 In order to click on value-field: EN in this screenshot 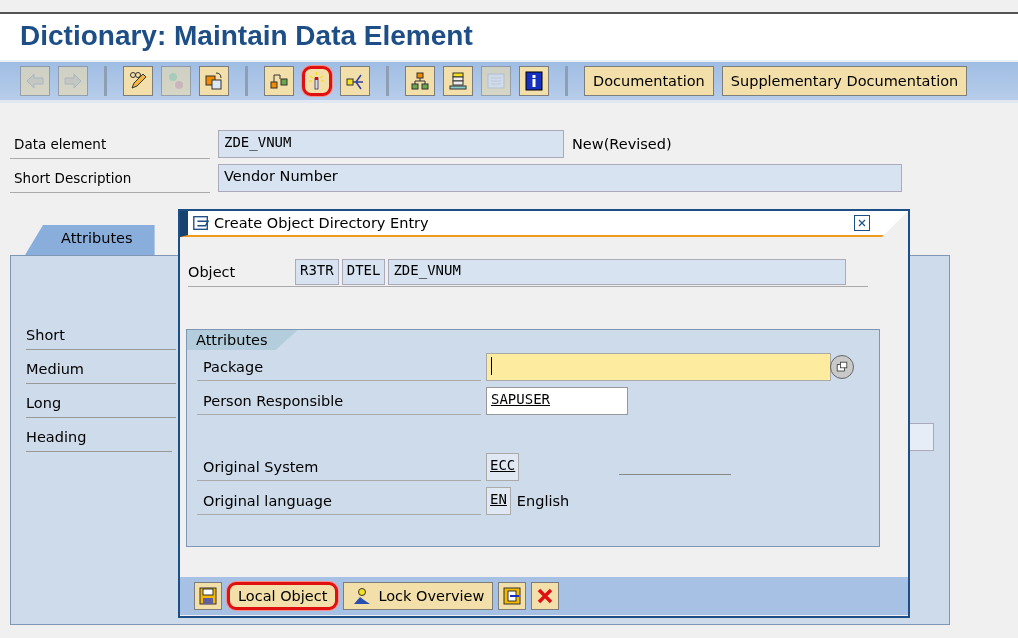, I will do `click(498, 501)`.